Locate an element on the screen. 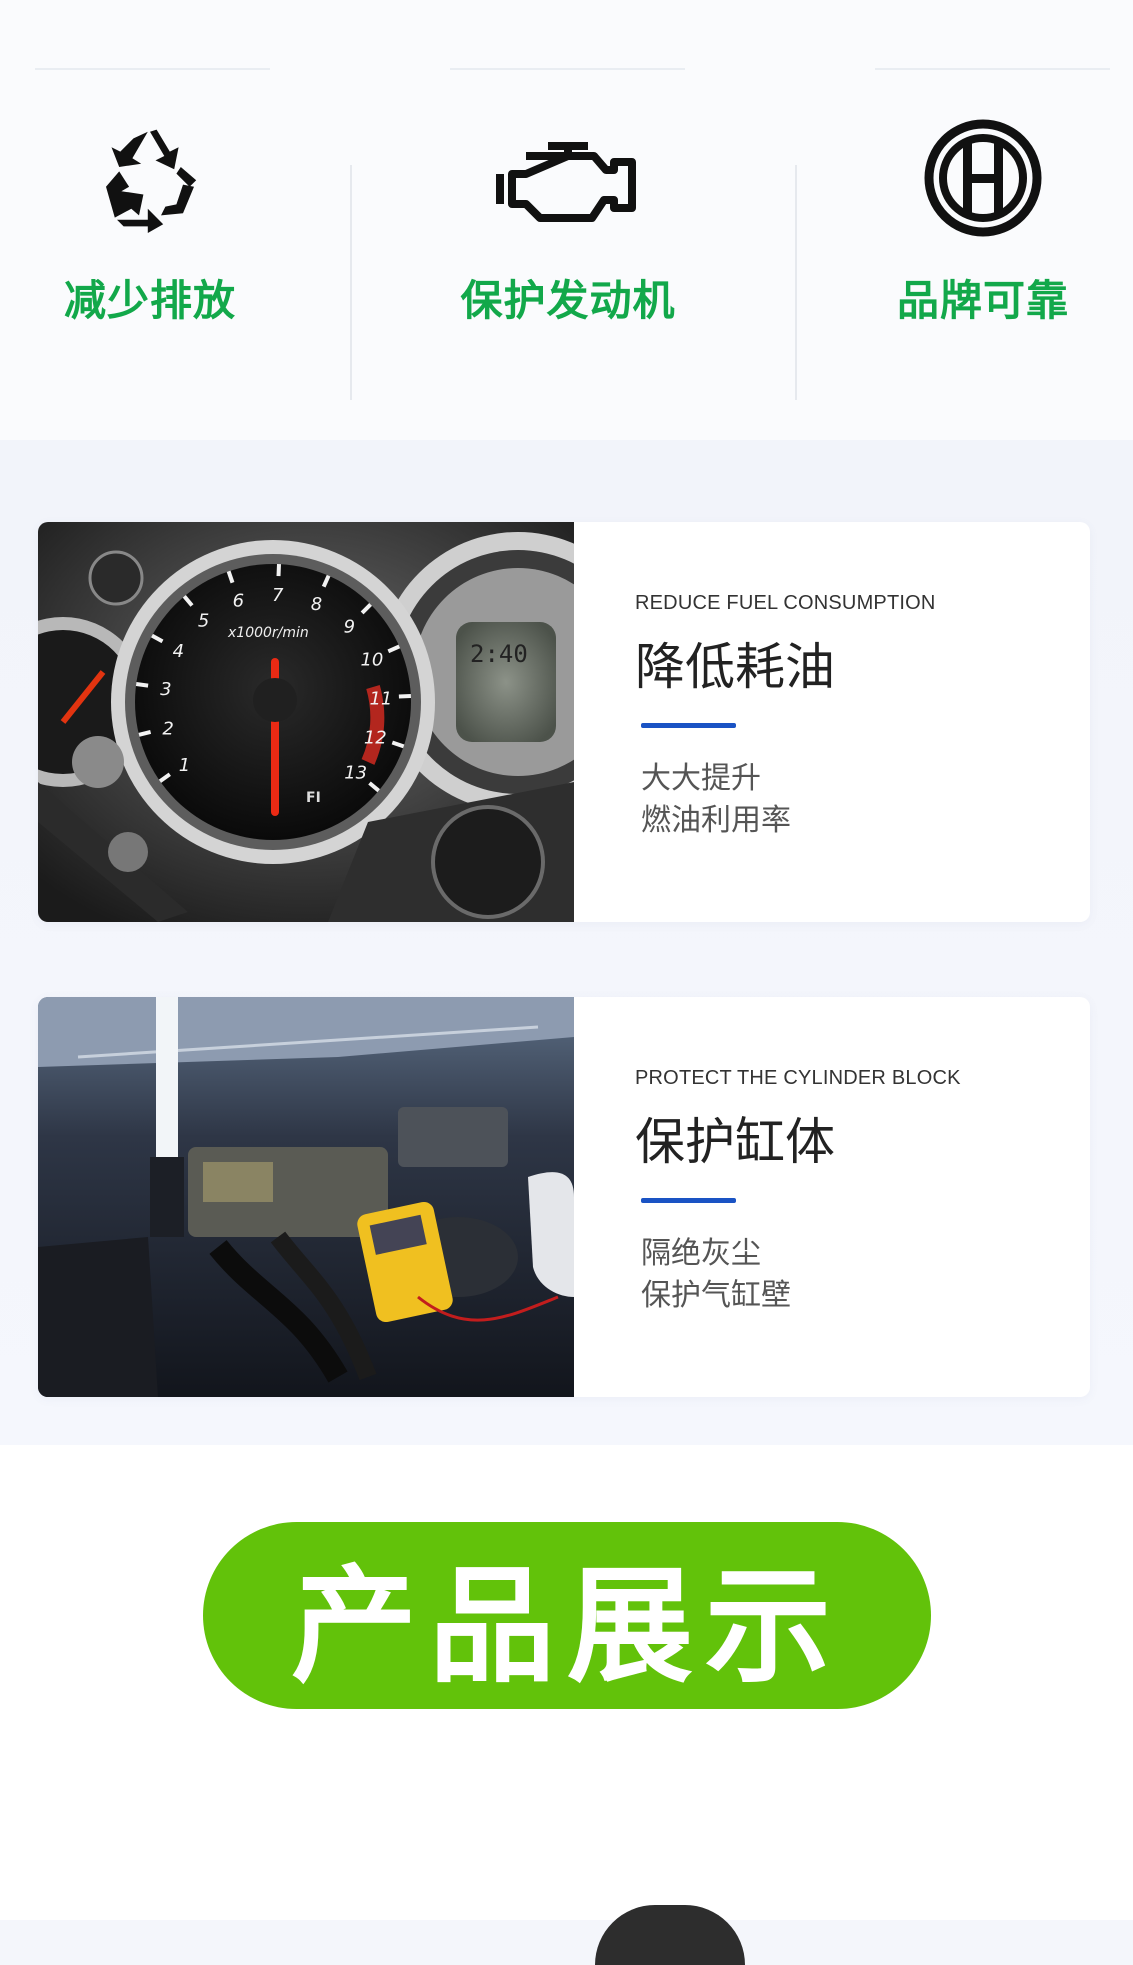 The width and height of the screenshot is (1133, 1965). description-line: 大大提升 is located at coordinates (701, 778).